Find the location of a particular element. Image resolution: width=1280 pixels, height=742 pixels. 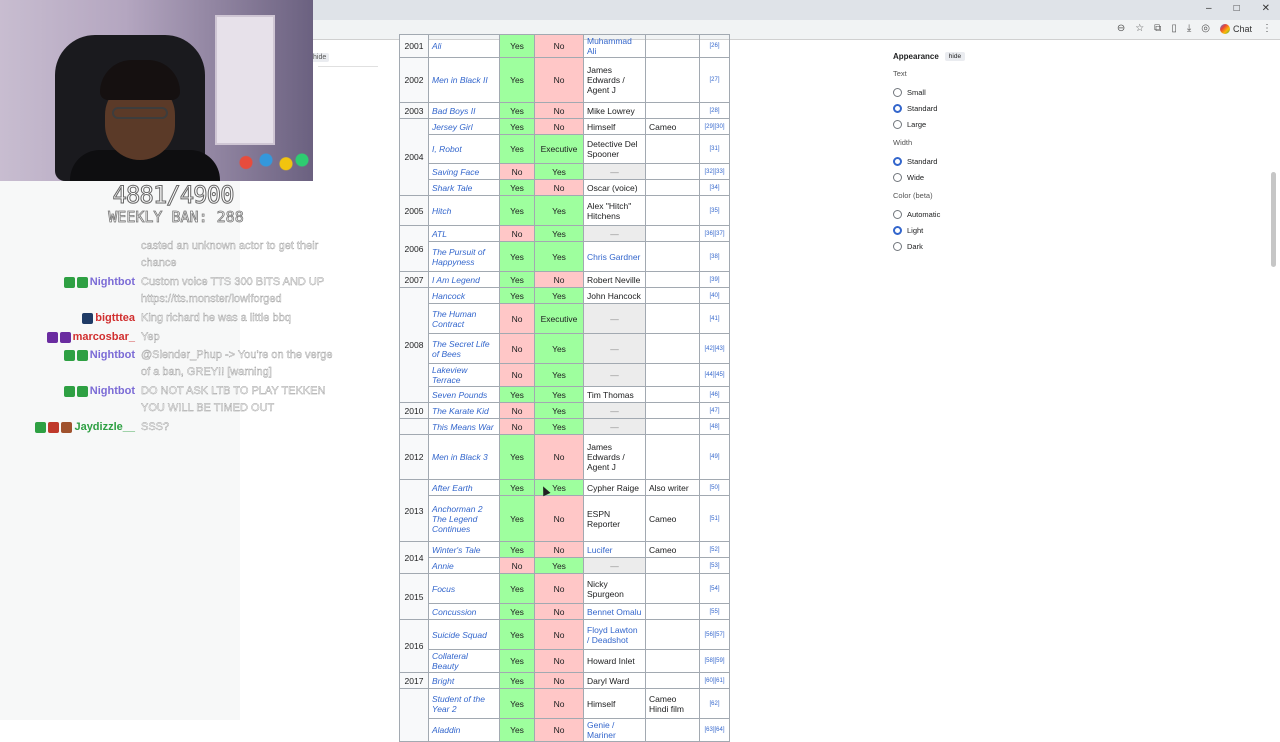

film-title-link: I Am Legend is located at coordinates (464, 279).